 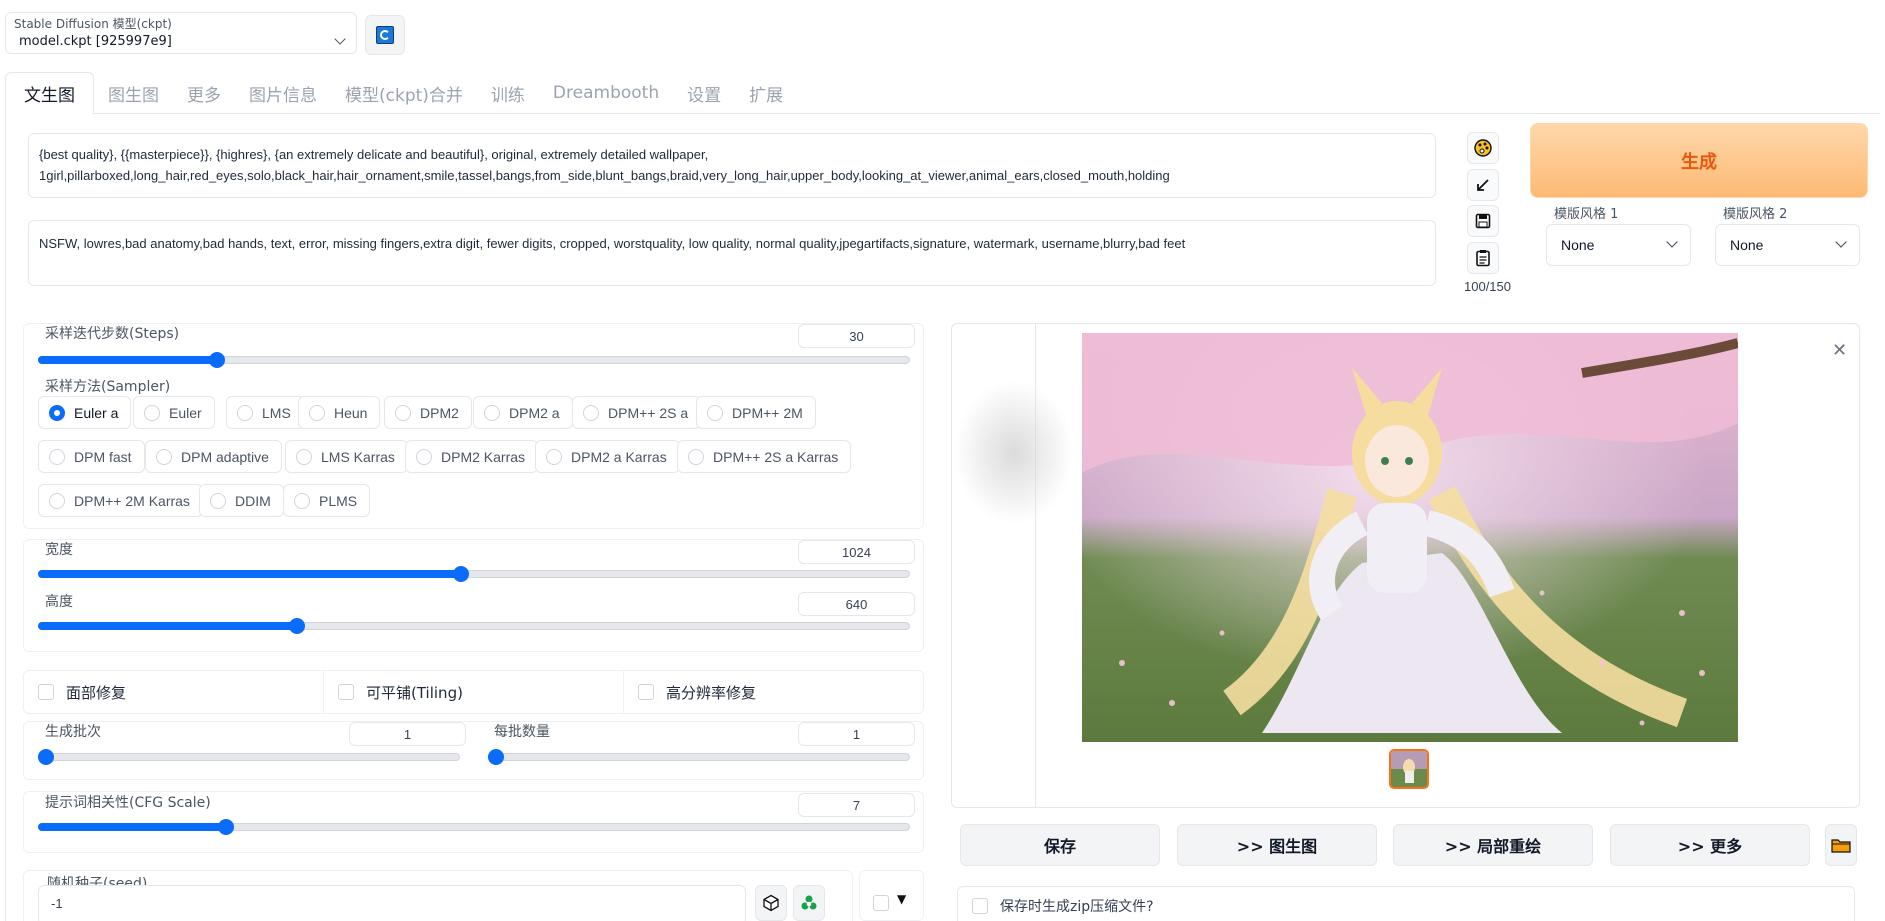 I want to click on image-thumbnail, so click(x=1409, y=769).